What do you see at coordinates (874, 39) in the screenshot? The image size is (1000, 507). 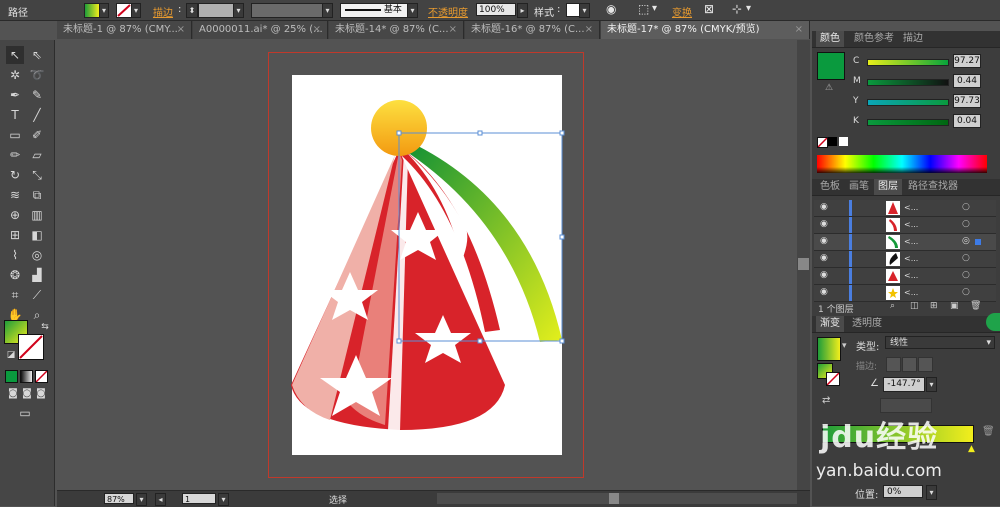 I see `tab-color-guide: 颜色参考` at bounding box center [874, 39].